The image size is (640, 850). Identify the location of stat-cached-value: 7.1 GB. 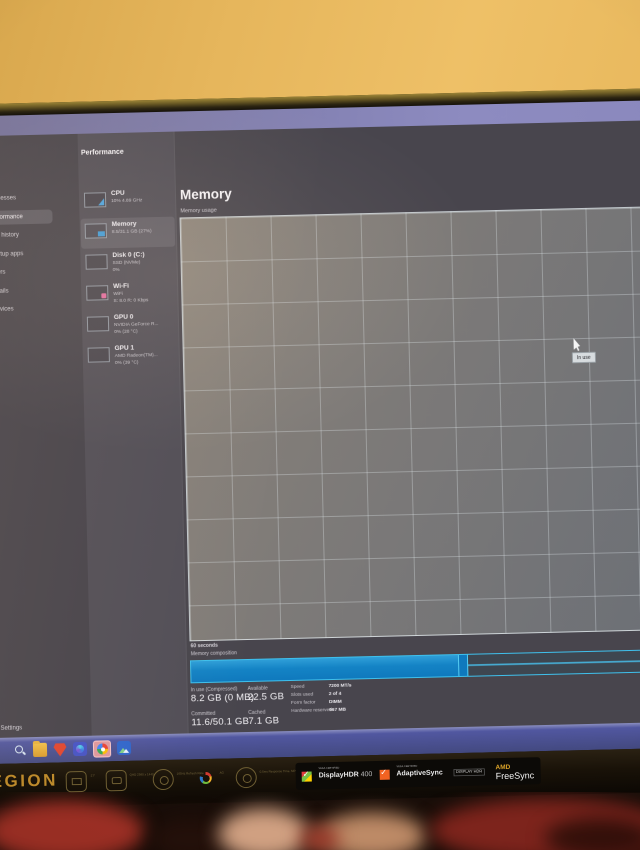
(264, 721).